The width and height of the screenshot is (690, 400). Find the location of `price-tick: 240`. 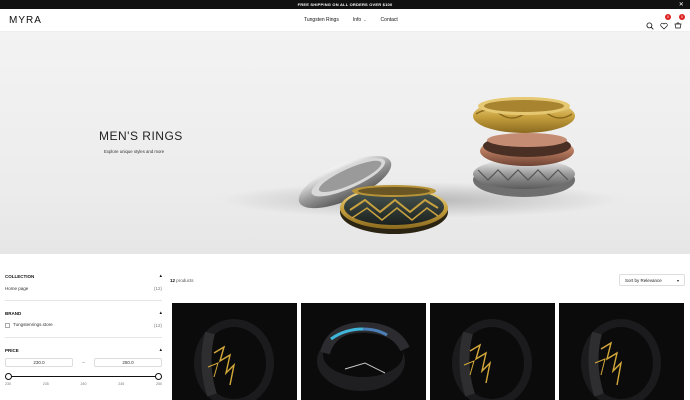

price-tick: 240 is located at coordinates (83, 384).